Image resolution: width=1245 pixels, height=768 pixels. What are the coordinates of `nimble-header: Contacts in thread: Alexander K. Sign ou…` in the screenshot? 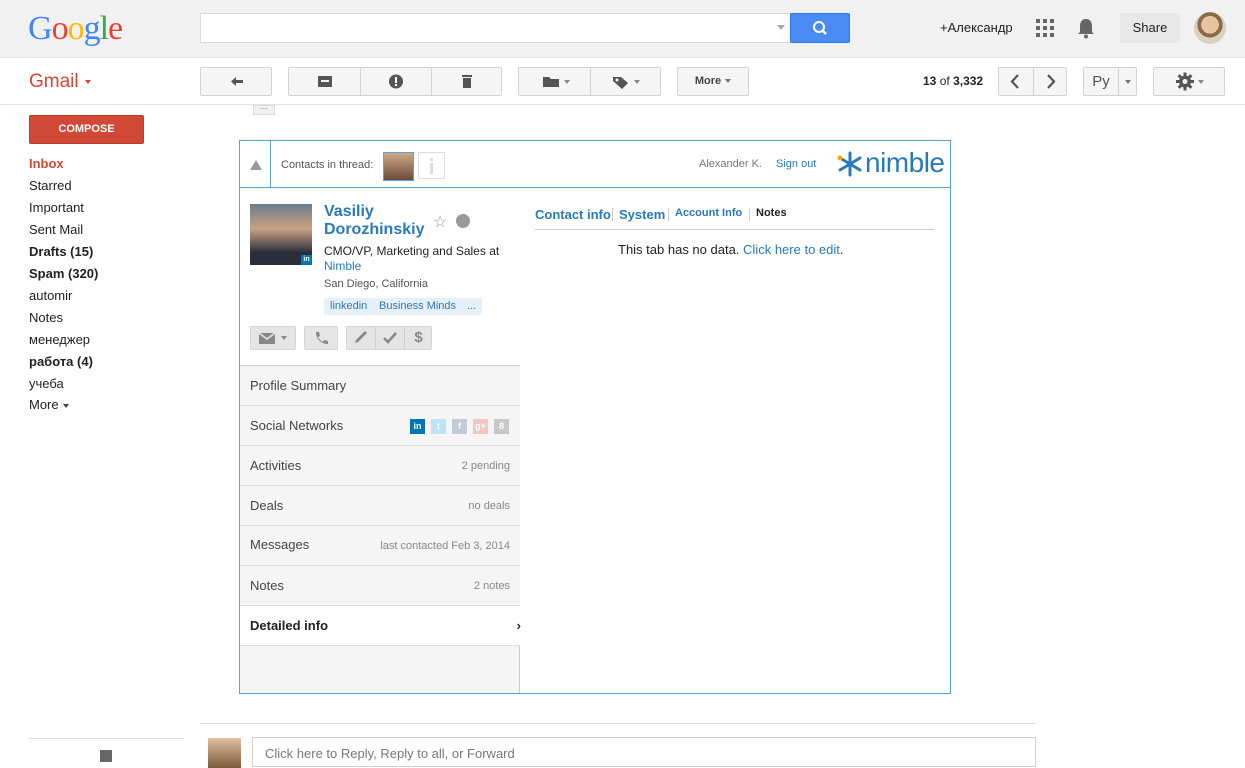 It's located at (595, 164).